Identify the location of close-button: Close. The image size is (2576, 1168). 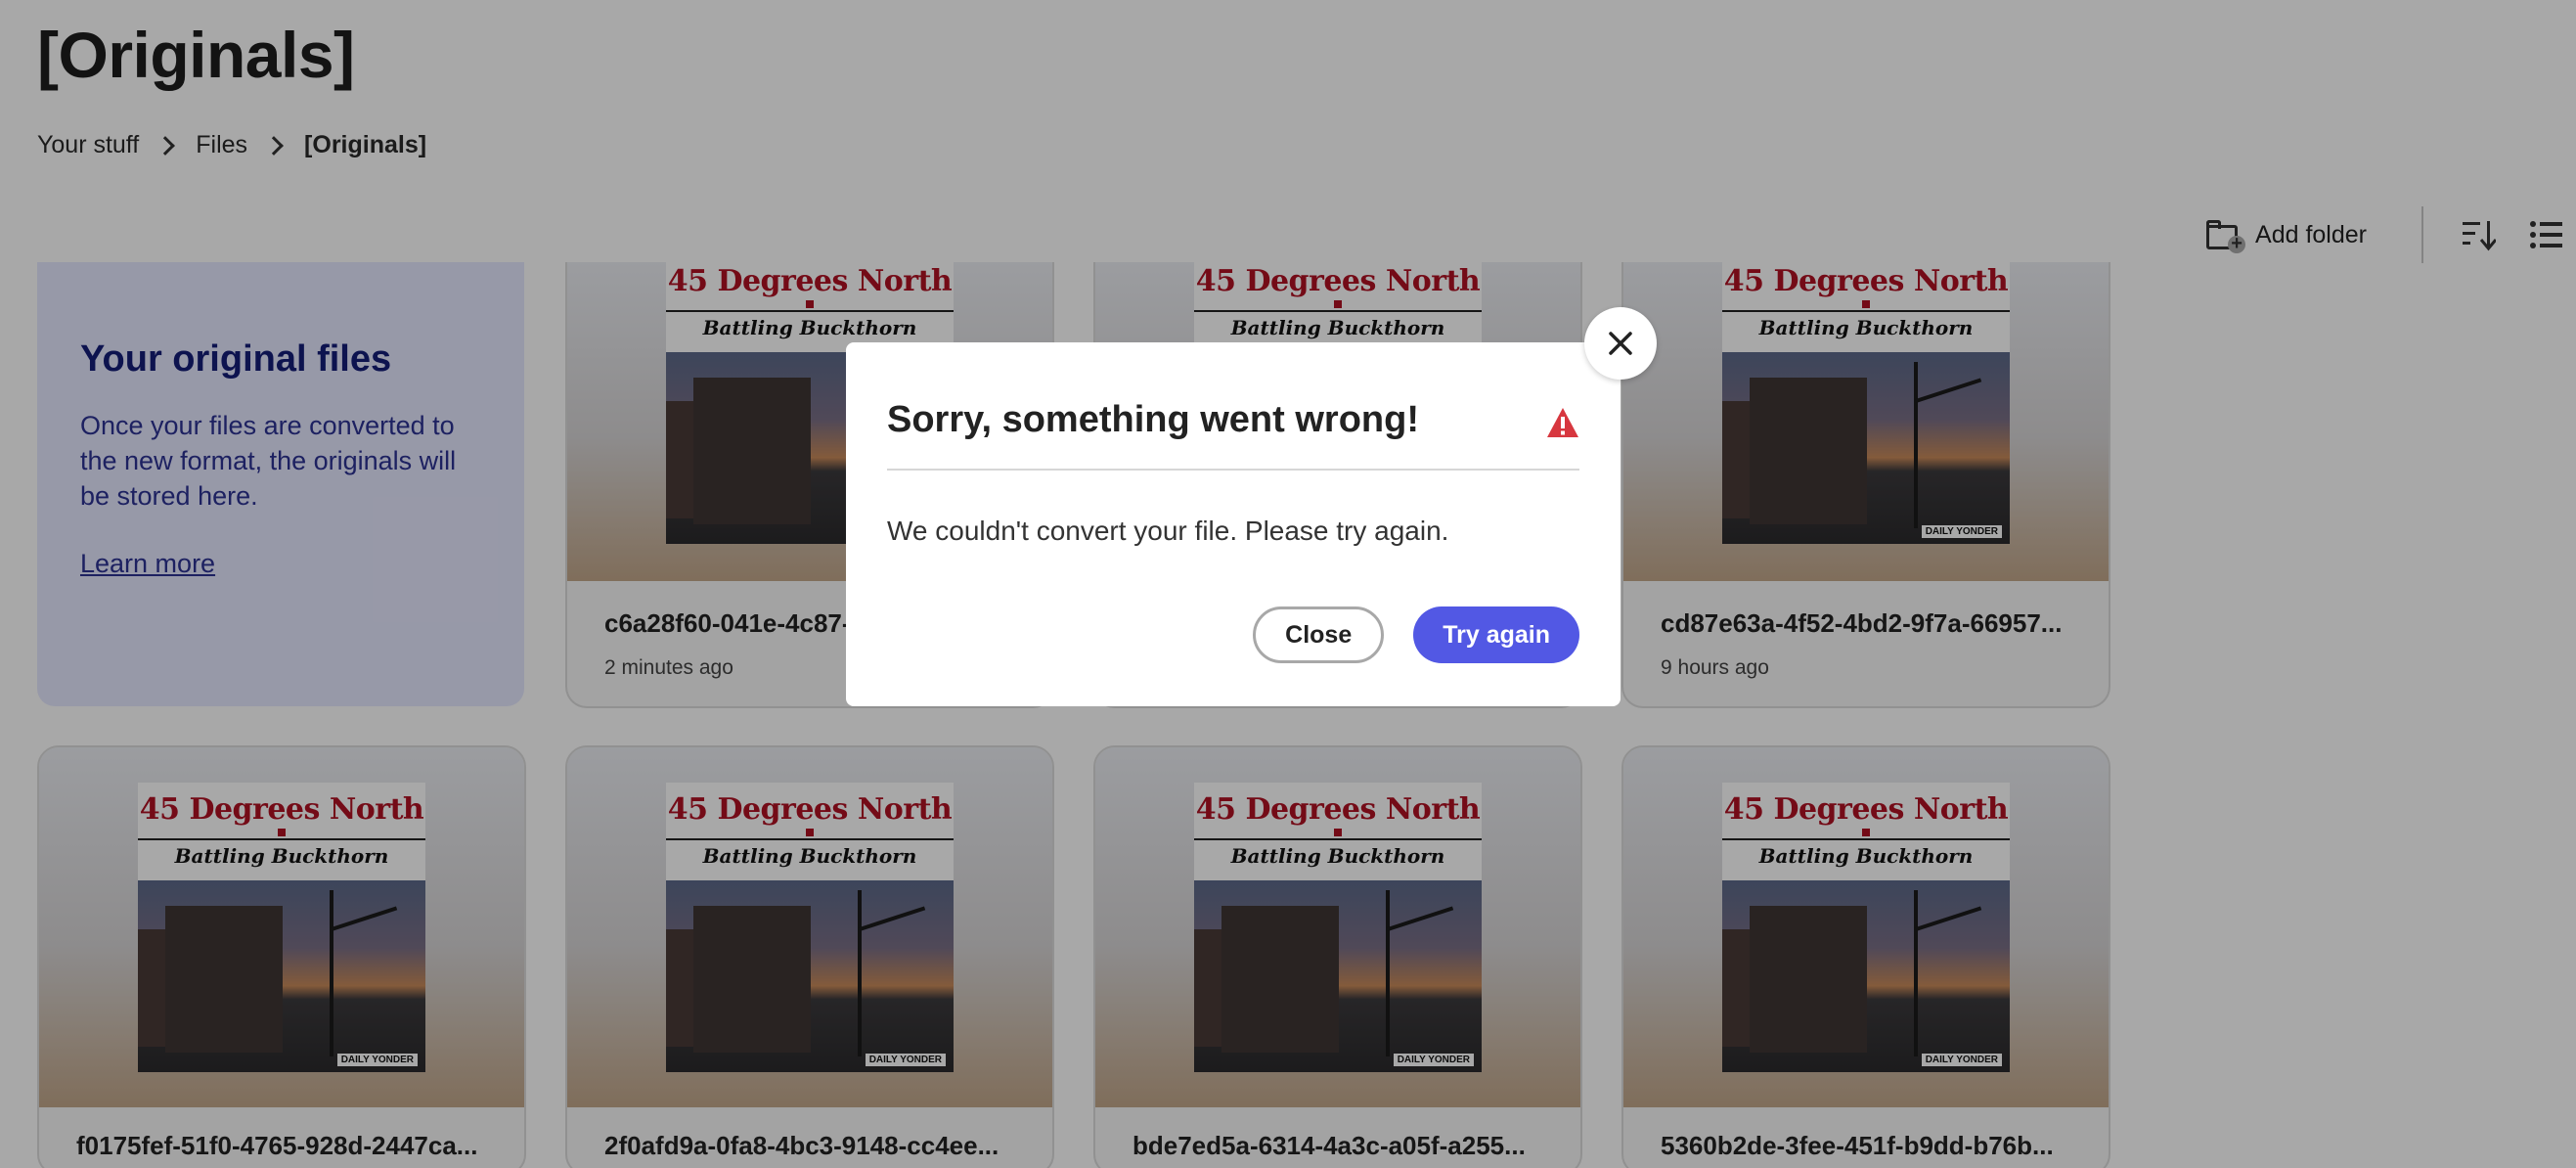
(1319, 634).